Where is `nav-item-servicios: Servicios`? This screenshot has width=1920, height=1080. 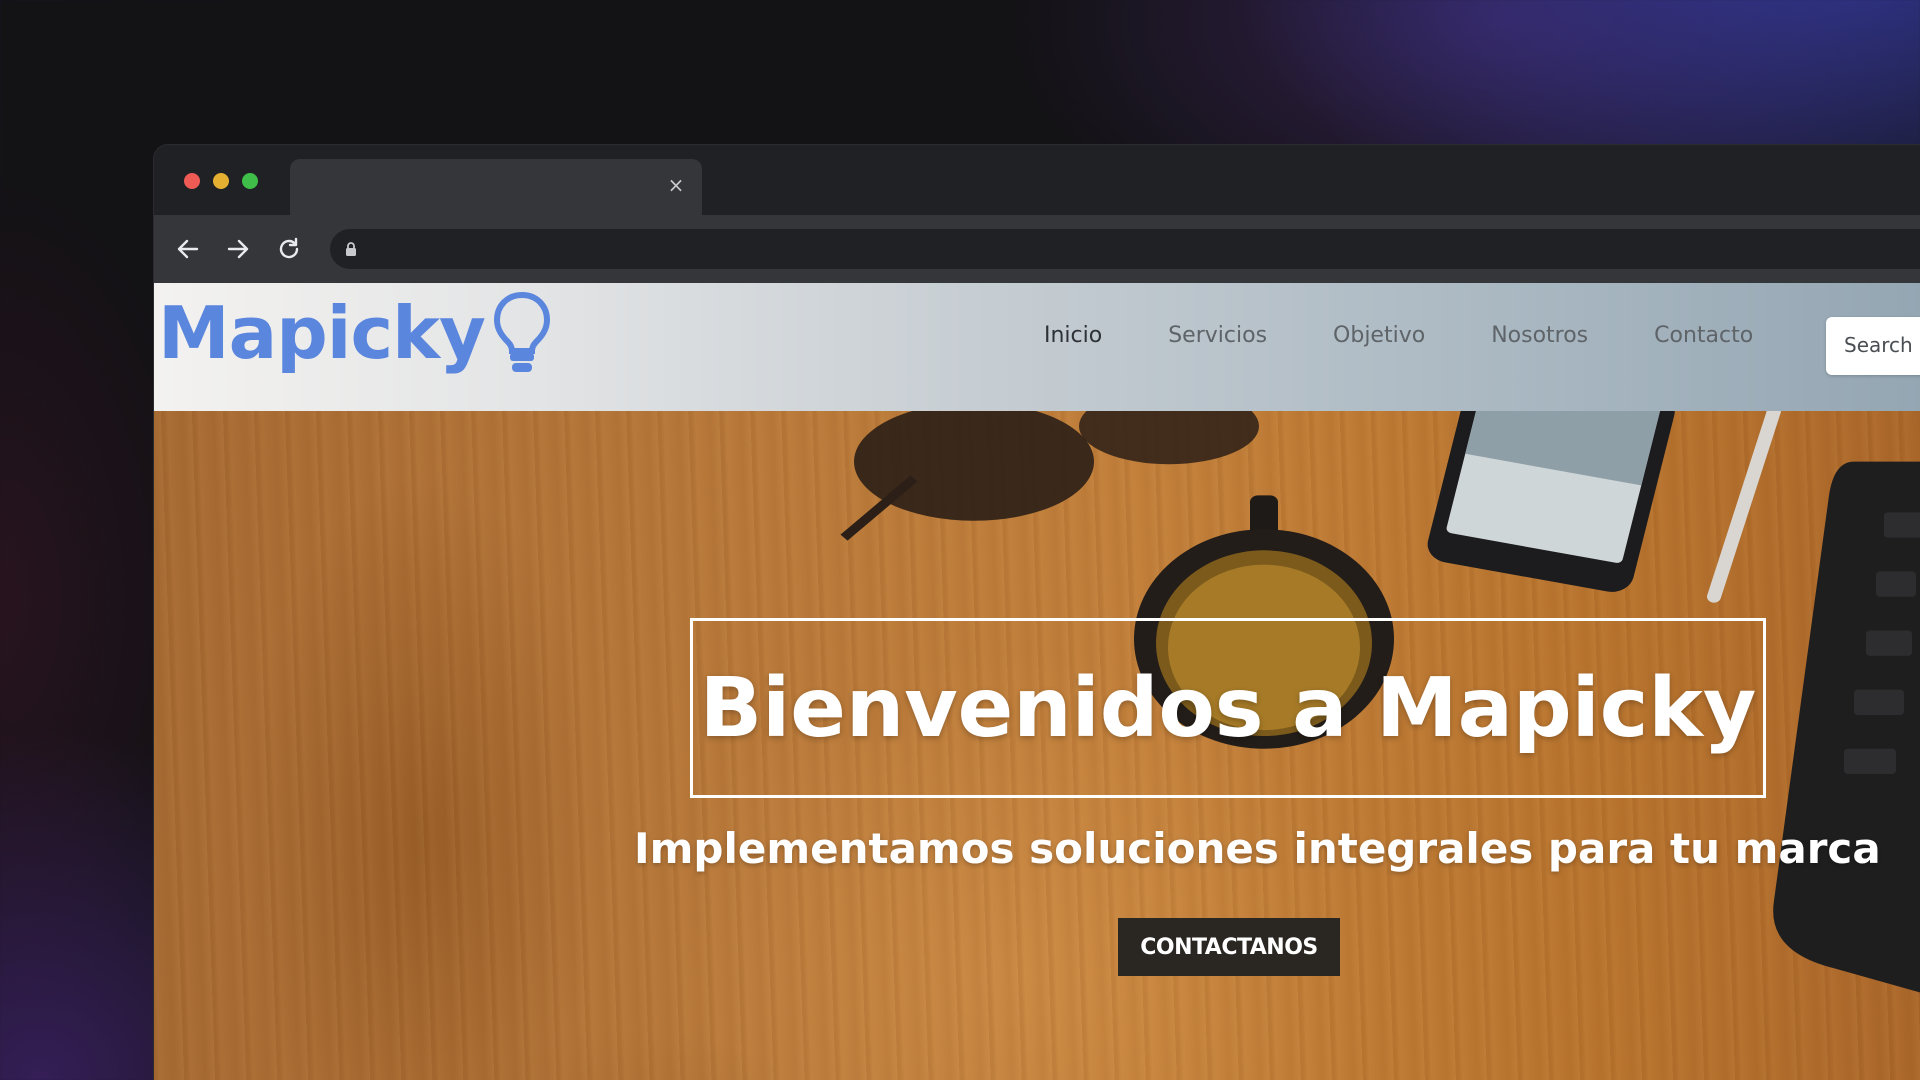
nav-item-servicios: Servicios is located at coordinates (1217, 335).